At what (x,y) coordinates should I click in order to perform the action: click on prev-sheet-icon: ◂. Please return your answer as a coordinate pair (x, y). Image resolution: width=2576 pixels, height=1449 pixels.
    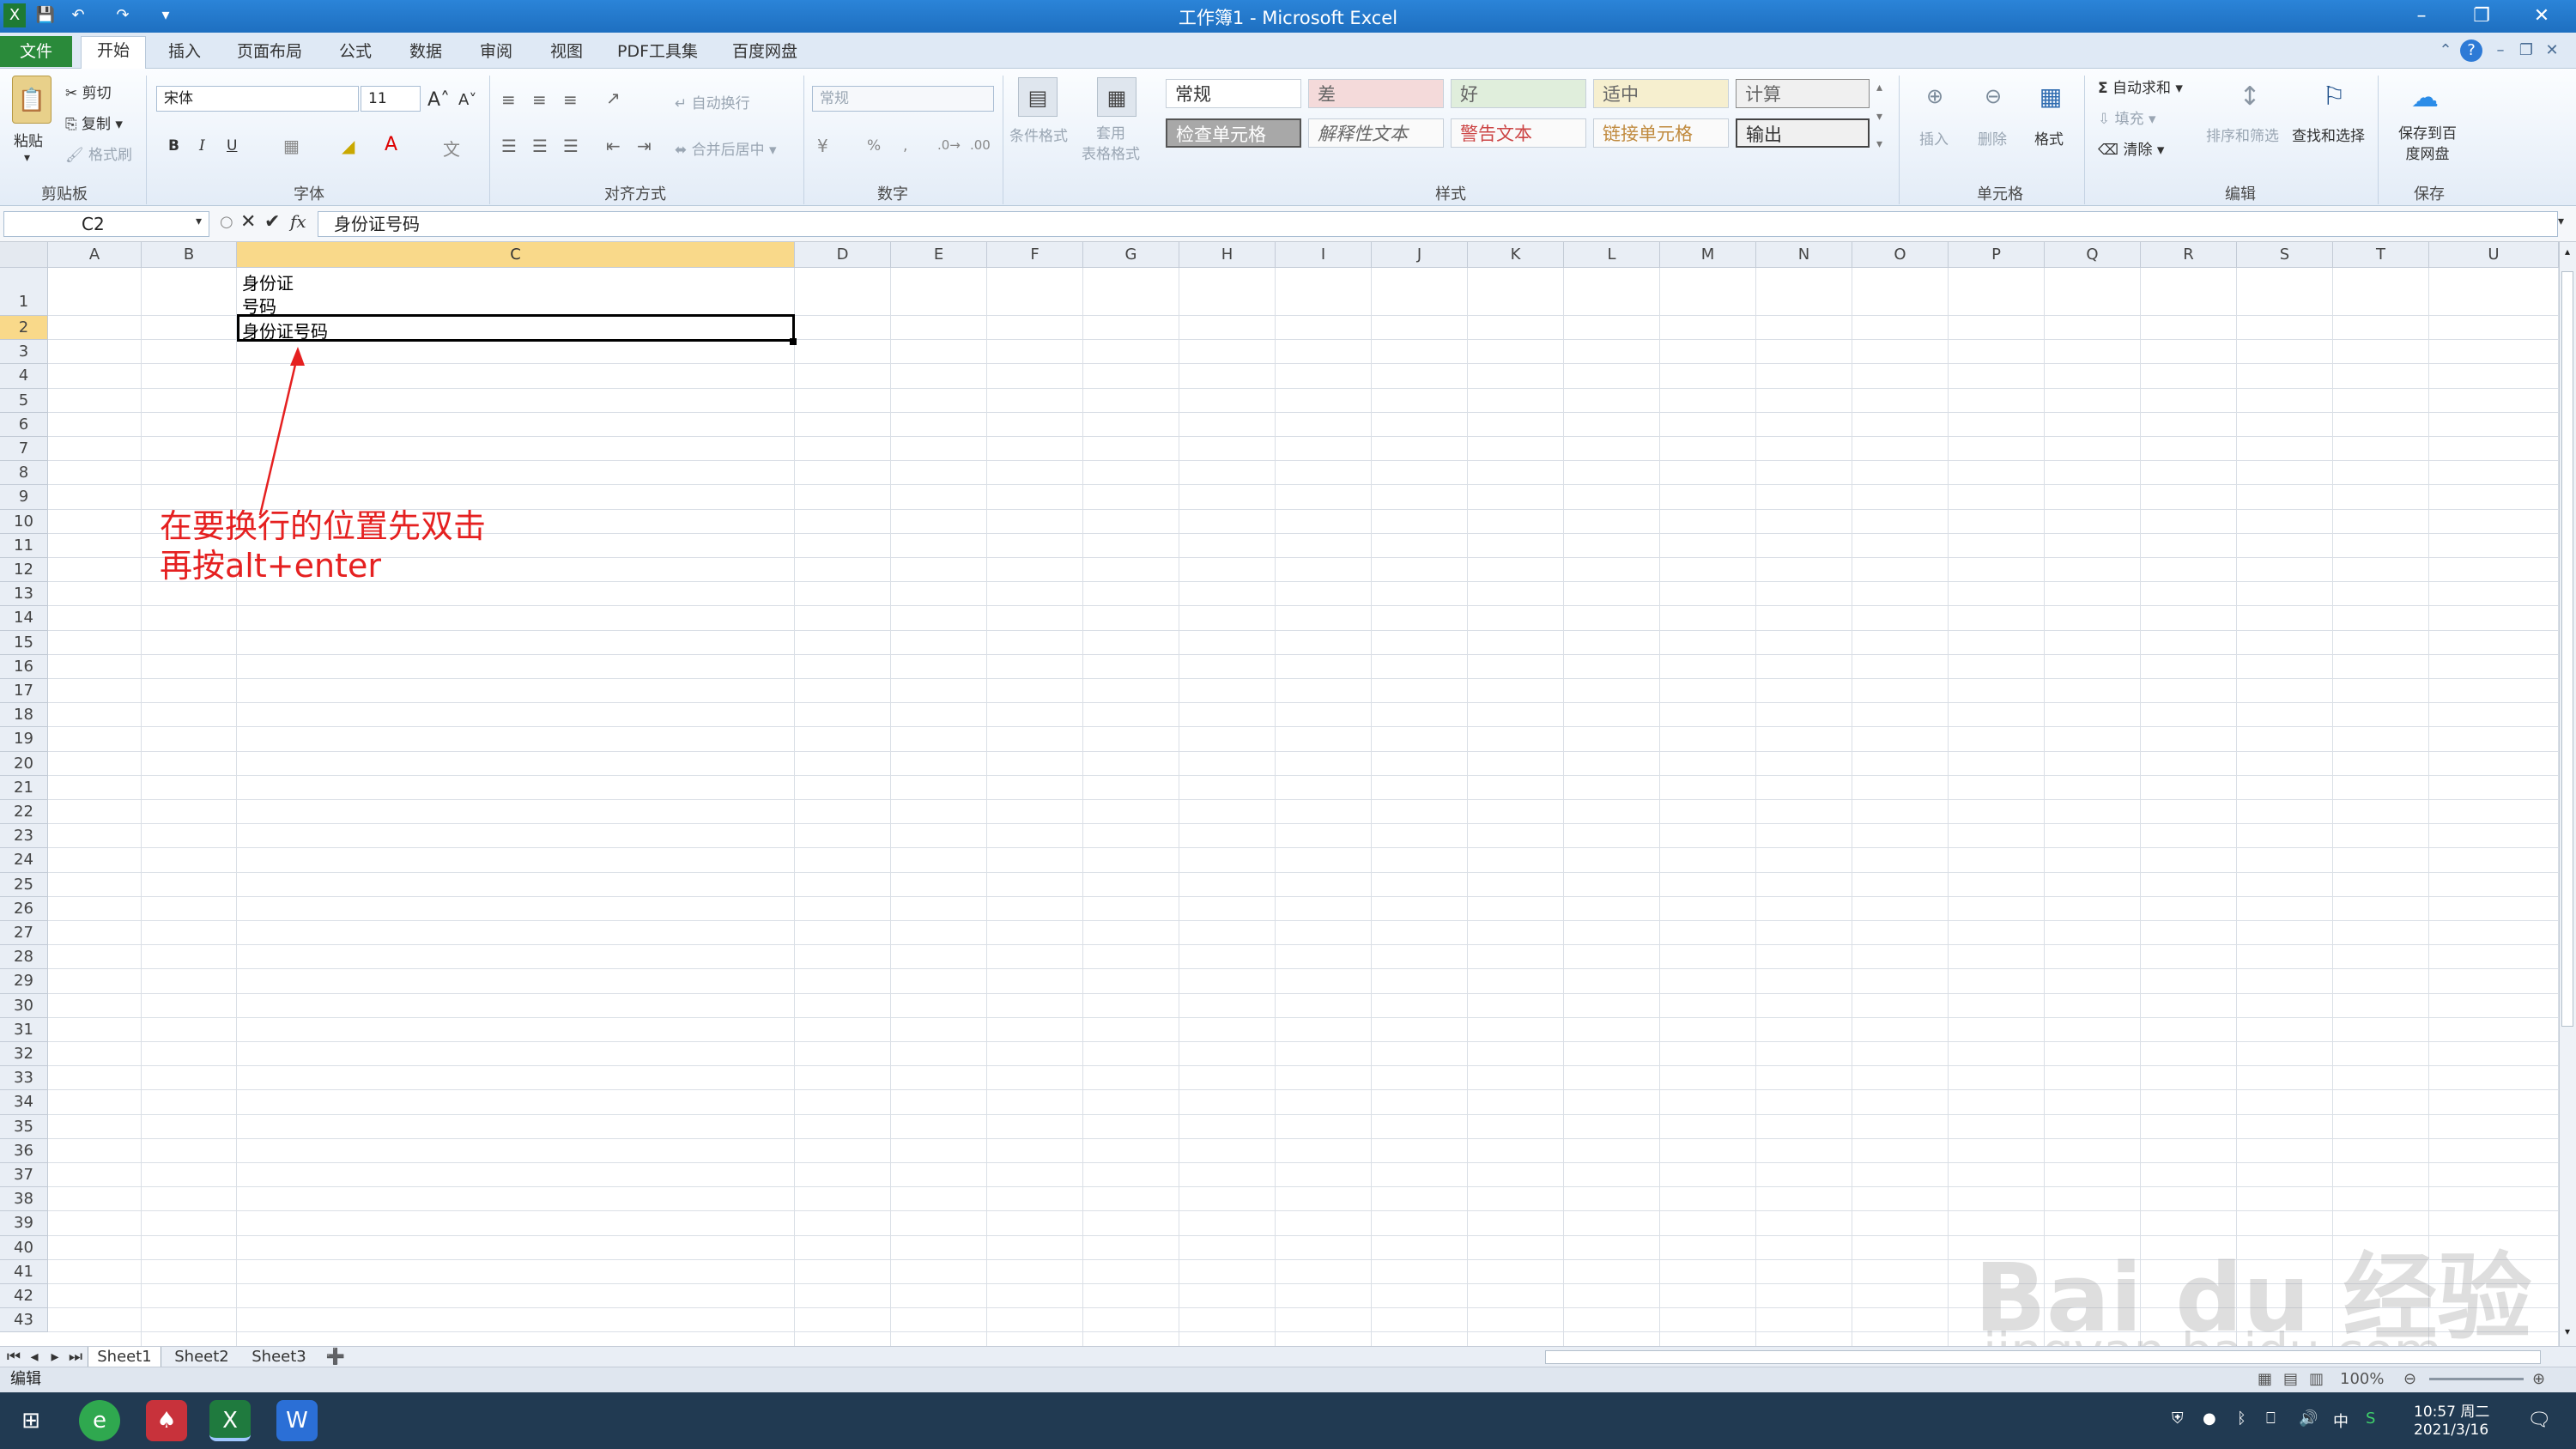
    Looking at the image, I should click on (34, 1357).